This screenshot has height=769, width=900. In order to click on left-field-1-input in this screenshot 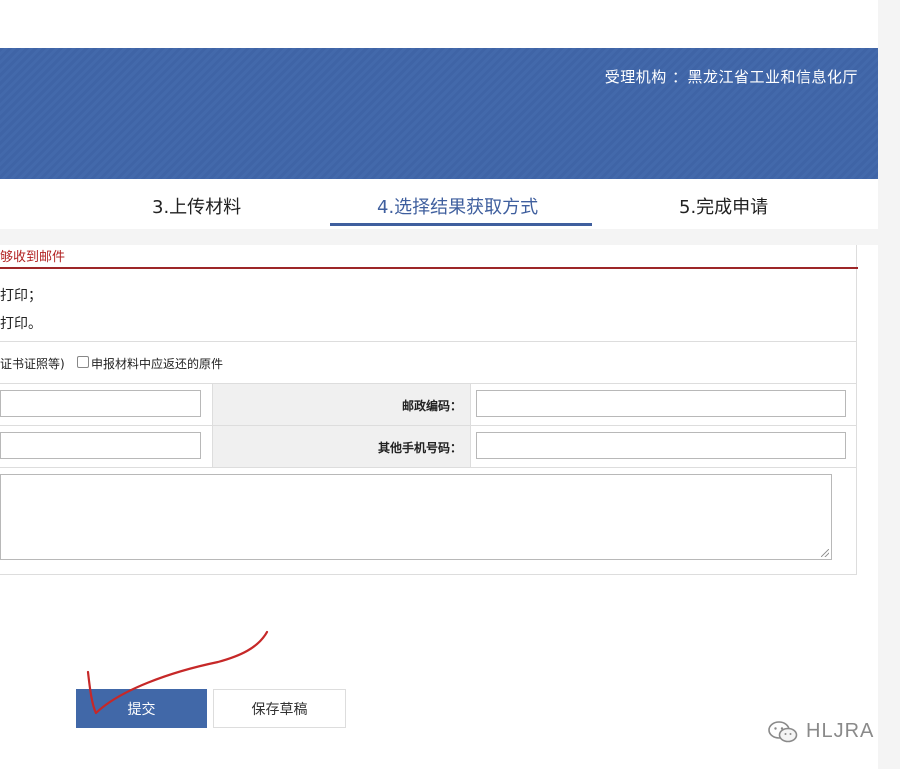, I will do `click(100, 403)`.